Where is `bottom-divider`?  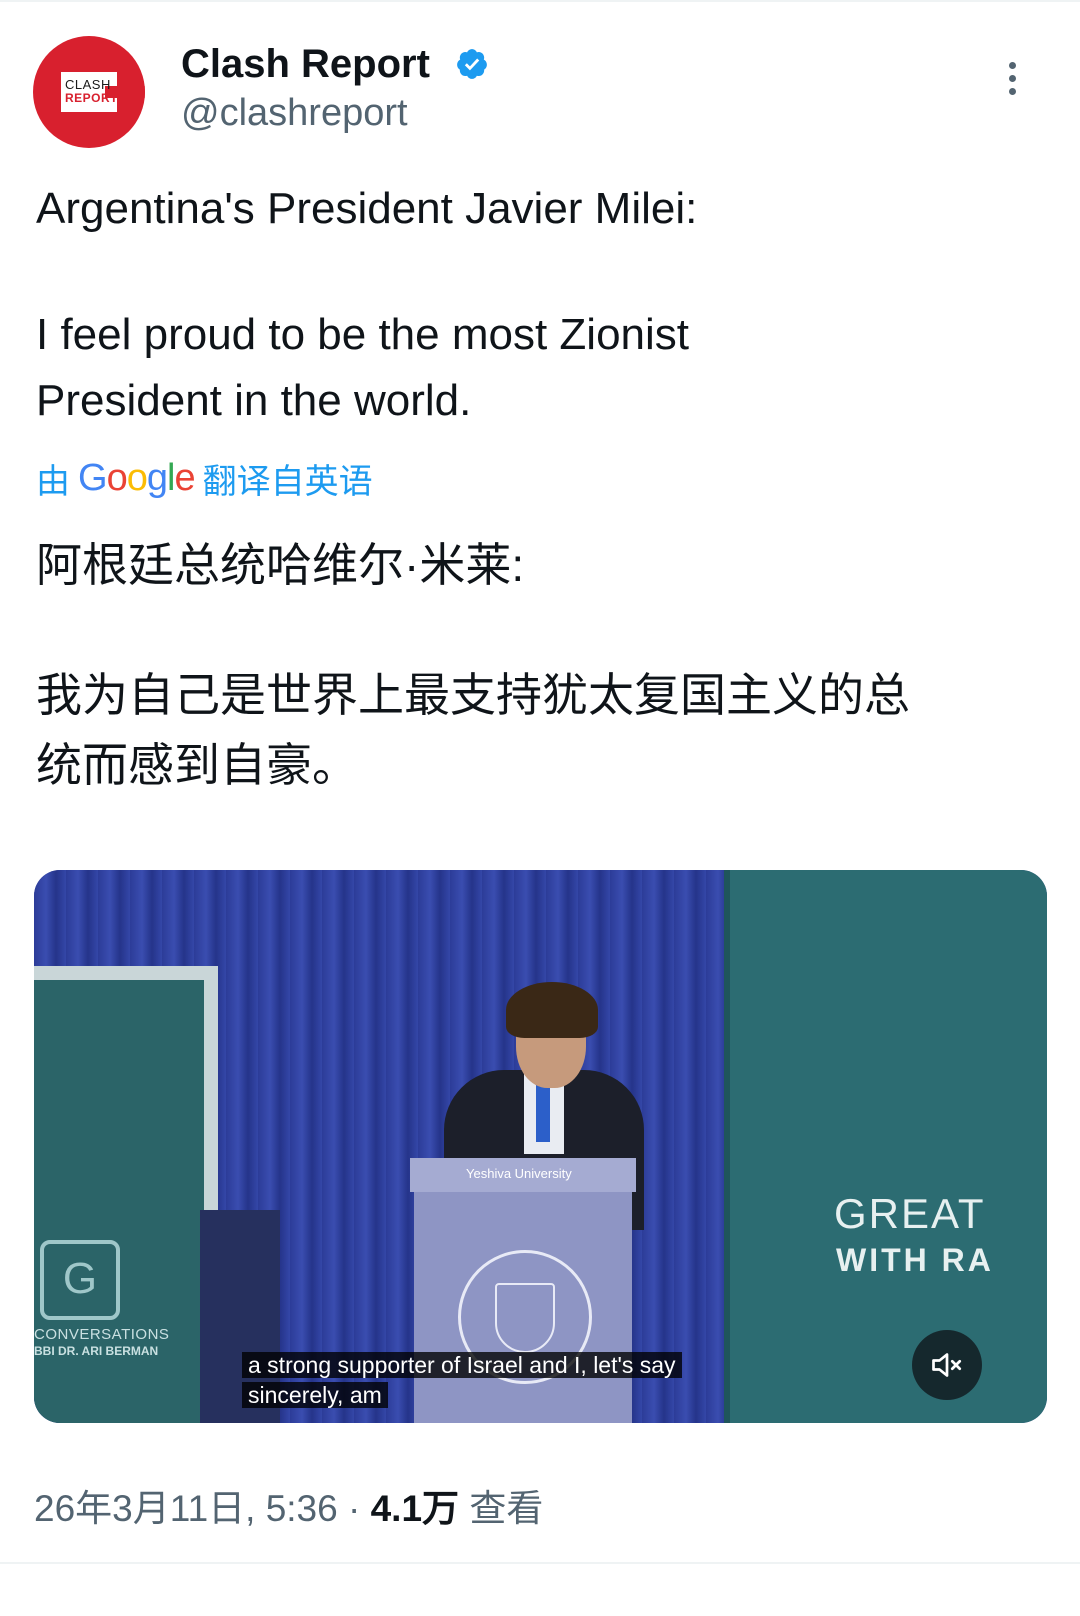 bottom-divider is located at coordinates (540, 1563).